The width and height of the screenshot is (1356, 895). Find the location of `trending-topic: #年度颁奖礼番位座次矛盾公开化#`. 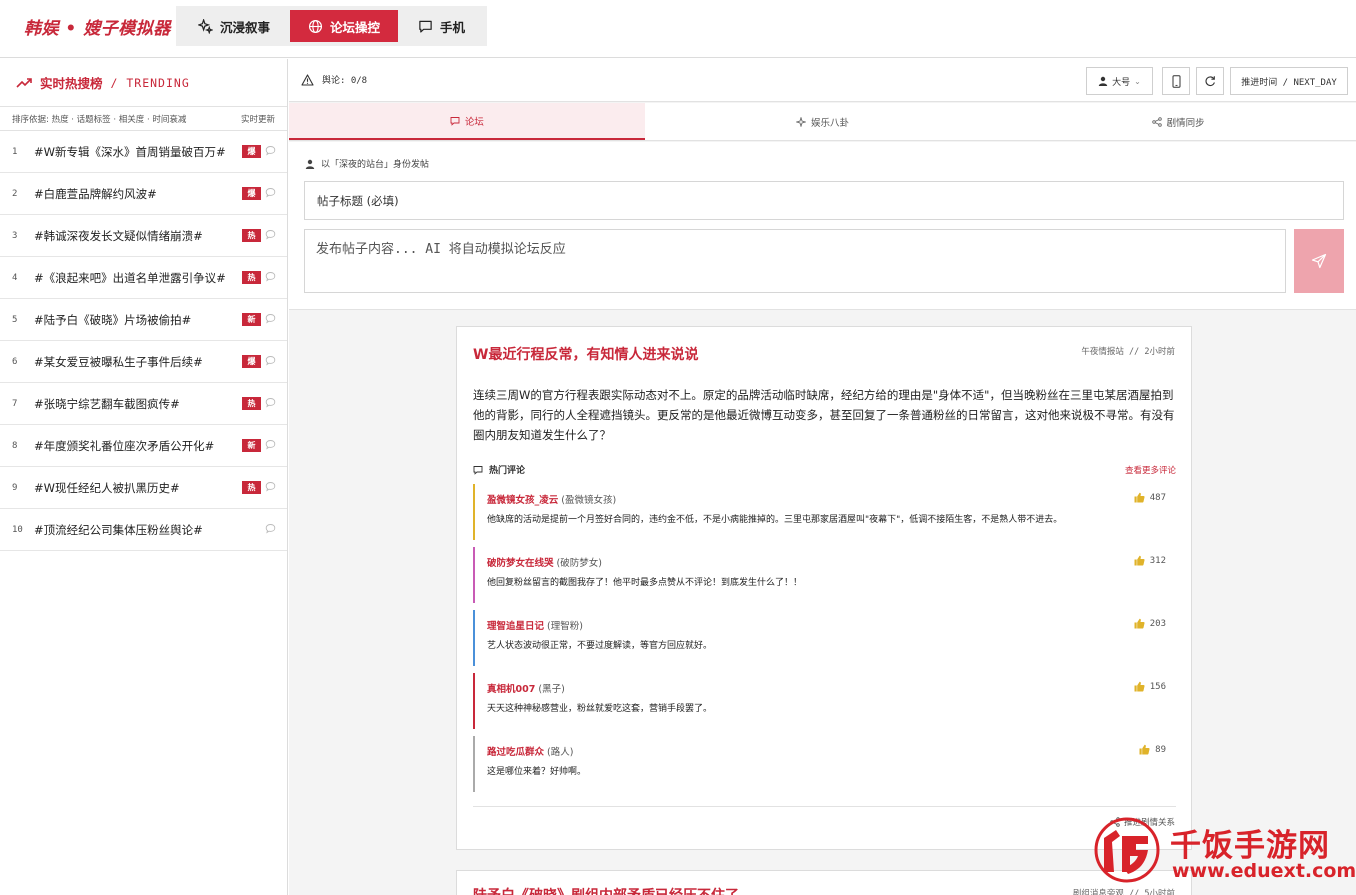

trending-topic: #年度颁奖礼番位座次矛盾公开化# is located at coordinates (124, 445).